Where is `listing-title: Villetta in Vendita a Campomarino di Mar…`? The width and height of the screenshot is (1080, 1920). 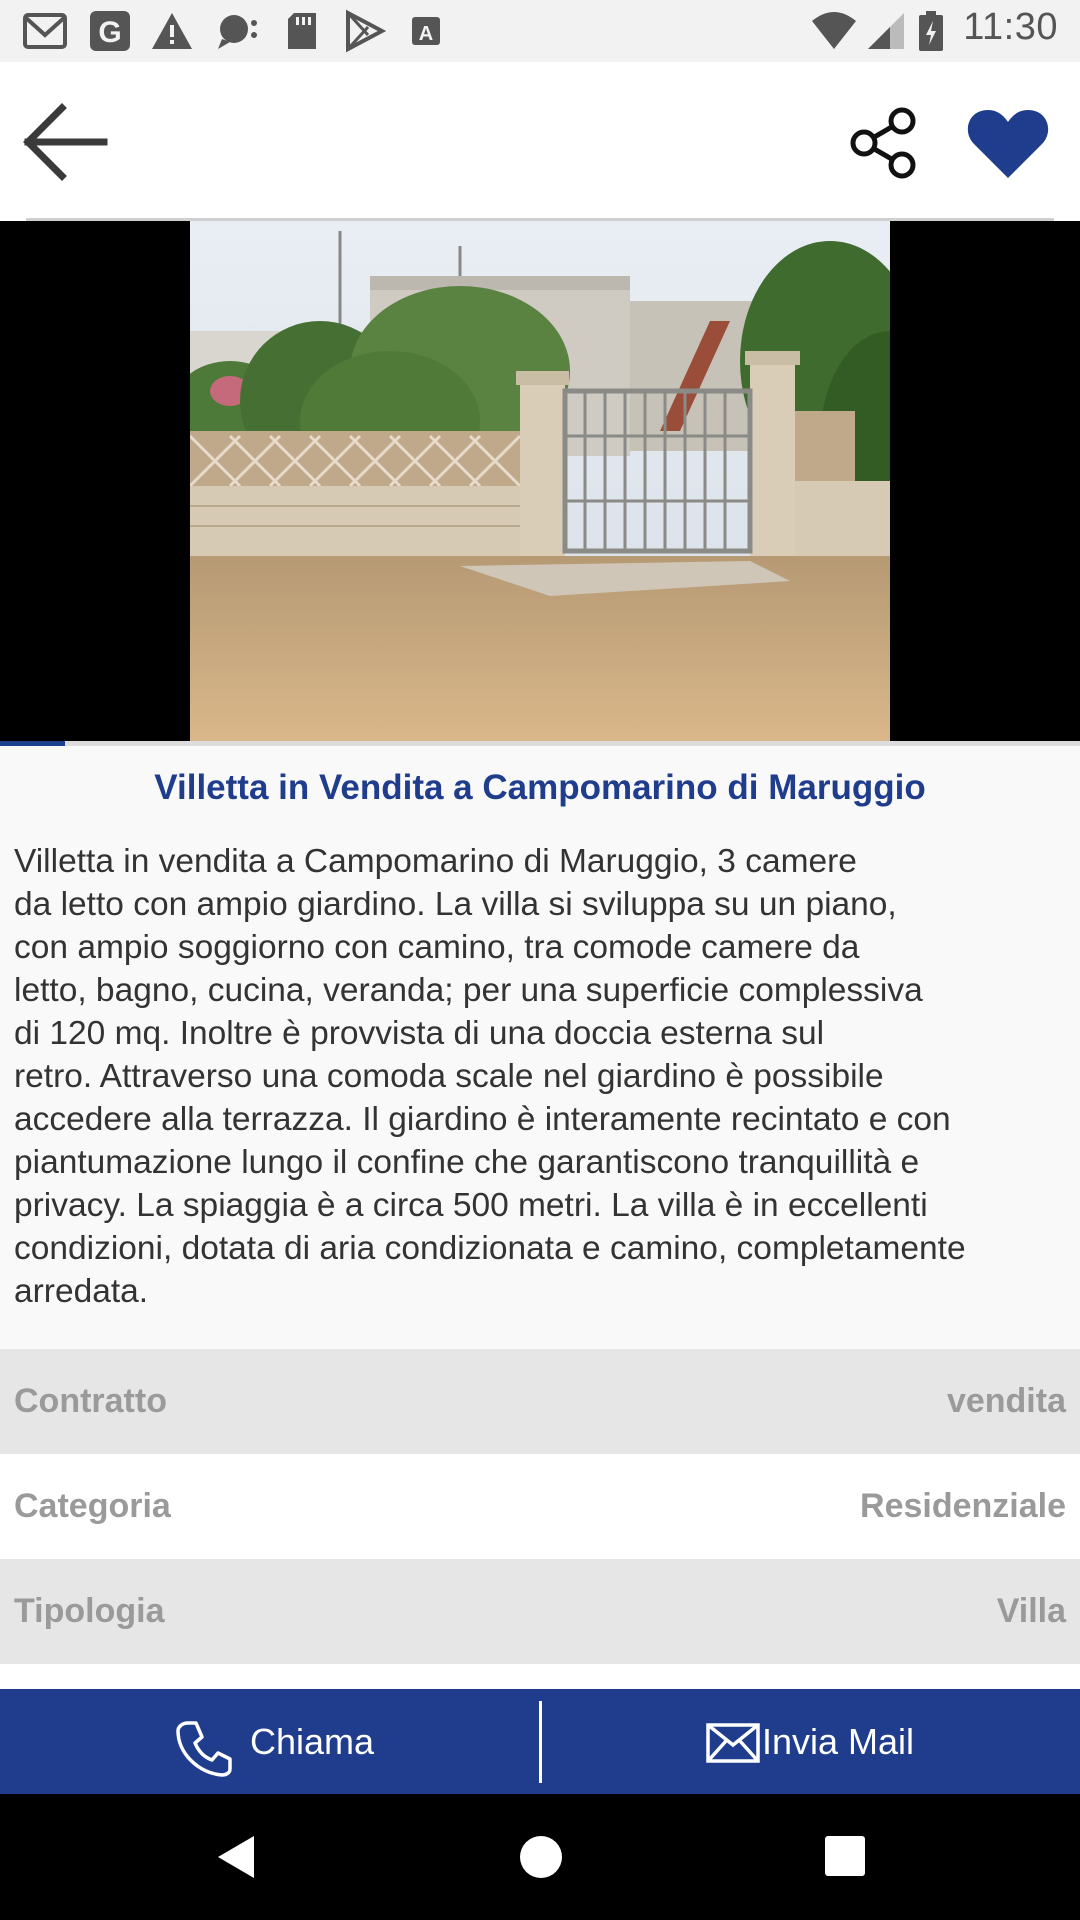
listing-title: Villetta in Vendita a Campomarino di Mar… is located at coordinates (540, 787).